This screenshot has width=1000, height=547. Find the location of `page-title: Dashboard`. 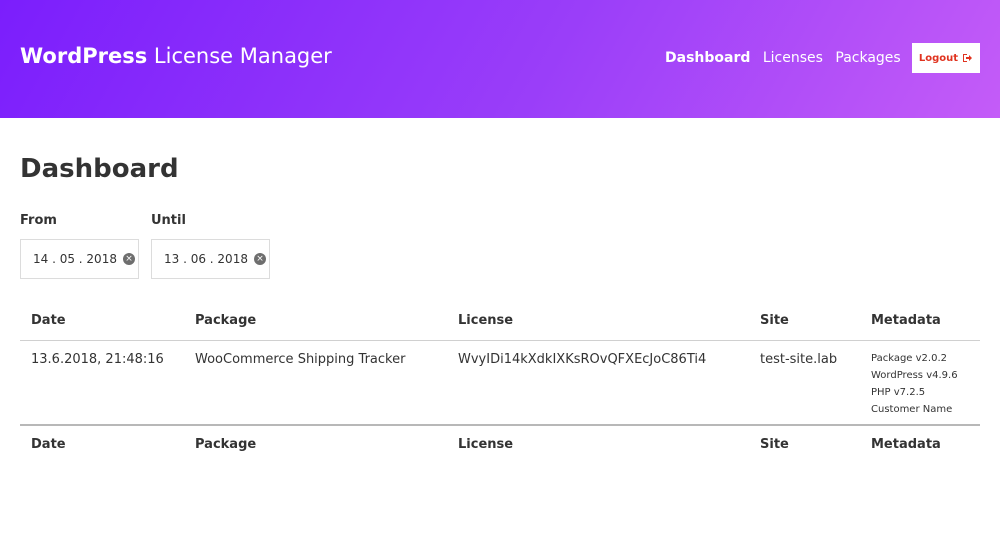

page-title: Dashboard is located at coordinates (99, 169).